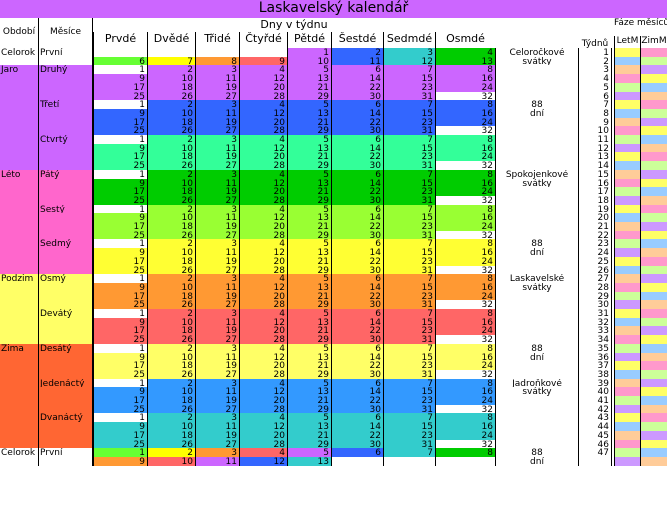 This screenshot has height=530, width=667. What do you see at coordinates (595, 461) in the screenshot?
I see `week-cell` at bounding box center [595, 461].